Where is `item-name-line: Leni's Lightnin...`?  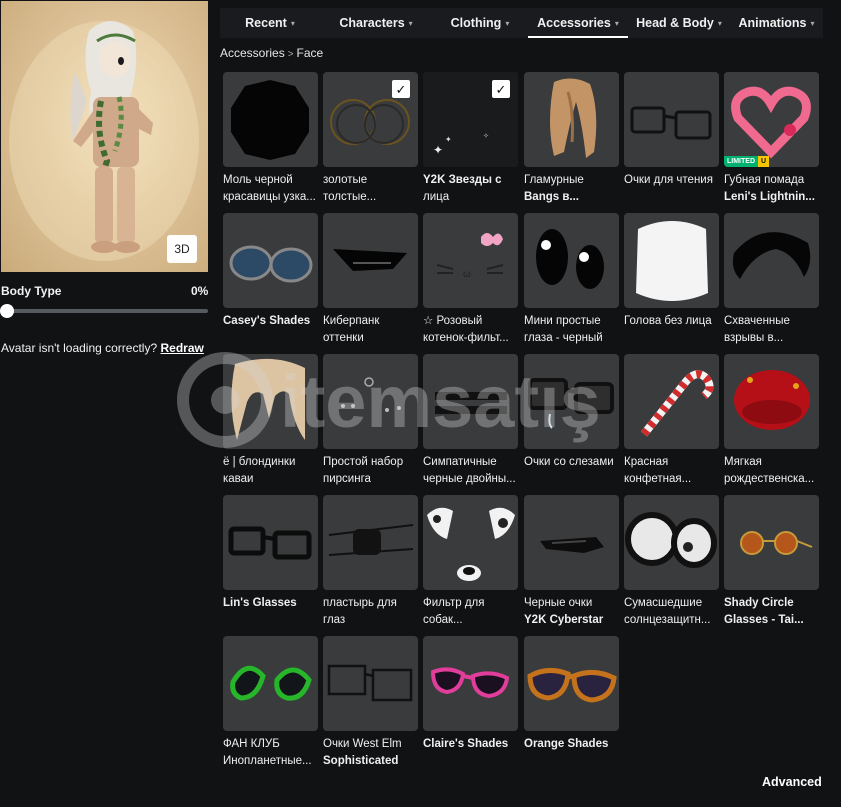
item-name-line: Leni's Lightnin... is located at coordinates (769, 197).